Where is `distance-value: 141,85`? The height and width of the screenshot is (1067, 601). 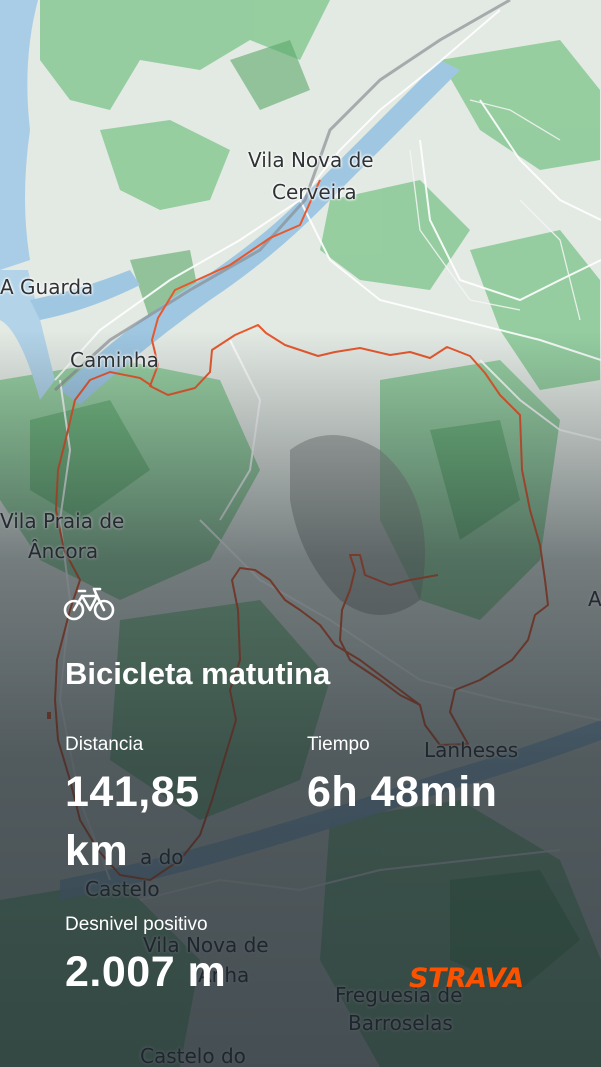 distance-value: 141,85 is located at coordinates (132, 792).